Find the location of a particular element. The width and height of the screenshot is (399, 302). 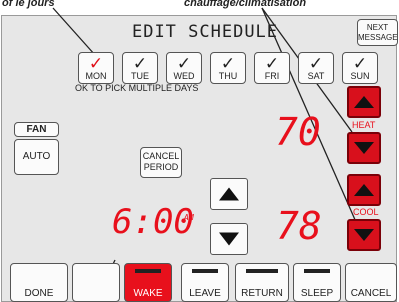

heat-label: HEAT is located at coordinates (364, 125).